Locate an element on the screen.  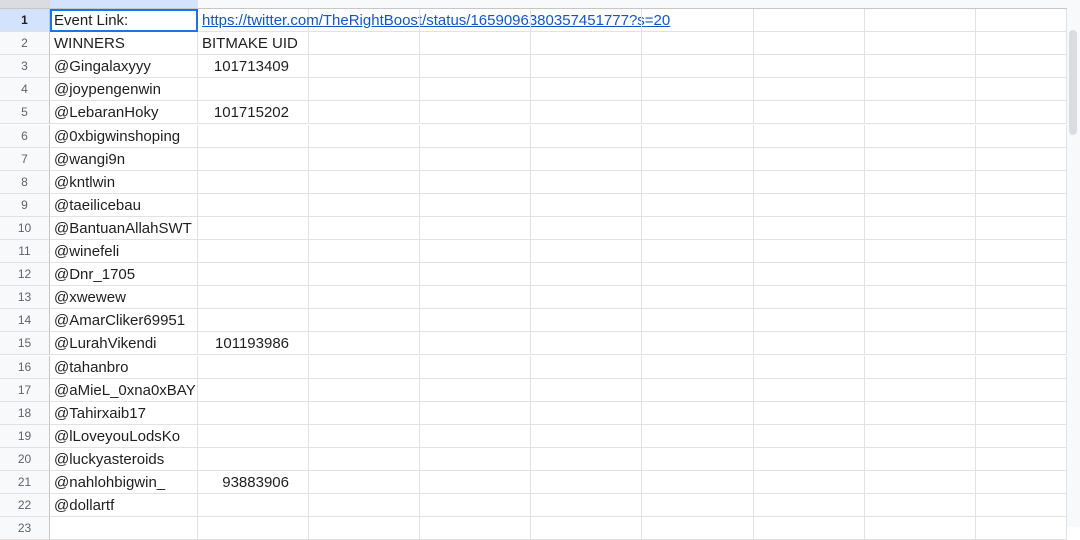
cell-a1-selected: Event Link: is located at coordinates (124, 20).